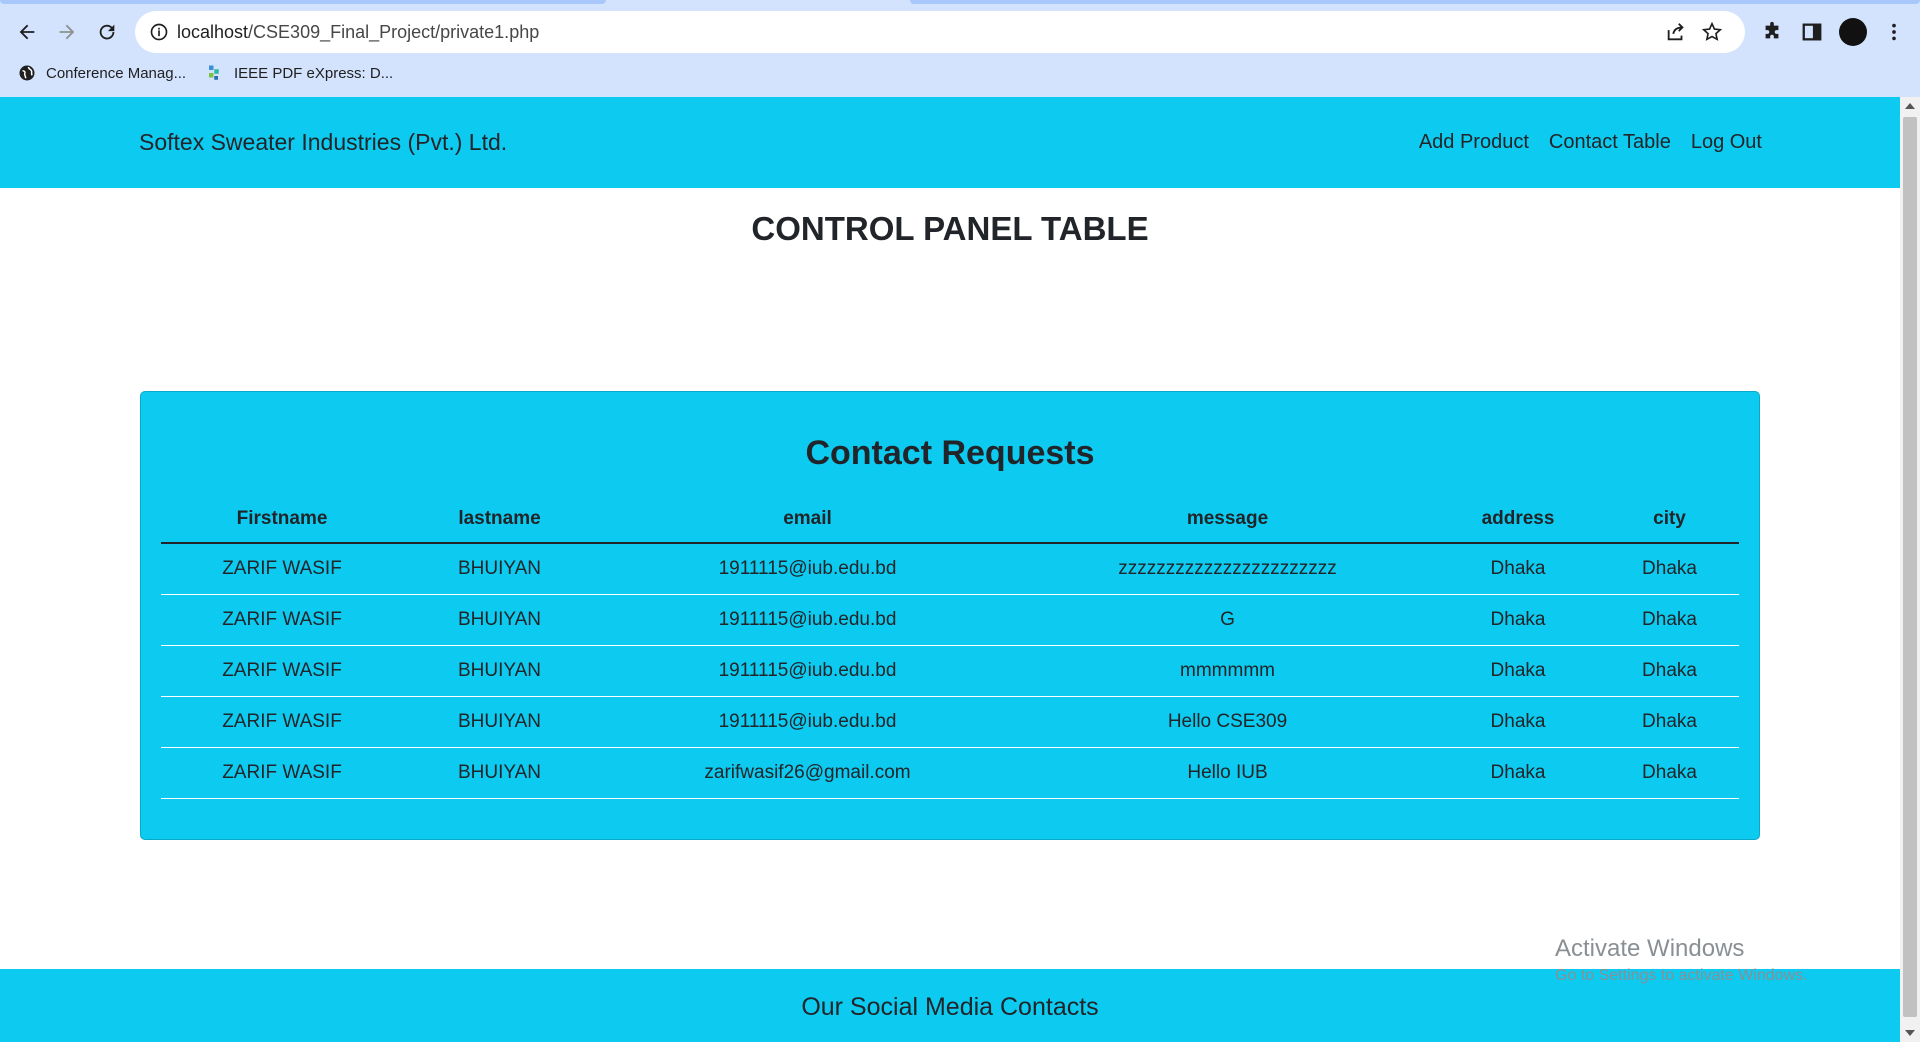  I want to click on tab-indicator-right, so click(1415, 2).